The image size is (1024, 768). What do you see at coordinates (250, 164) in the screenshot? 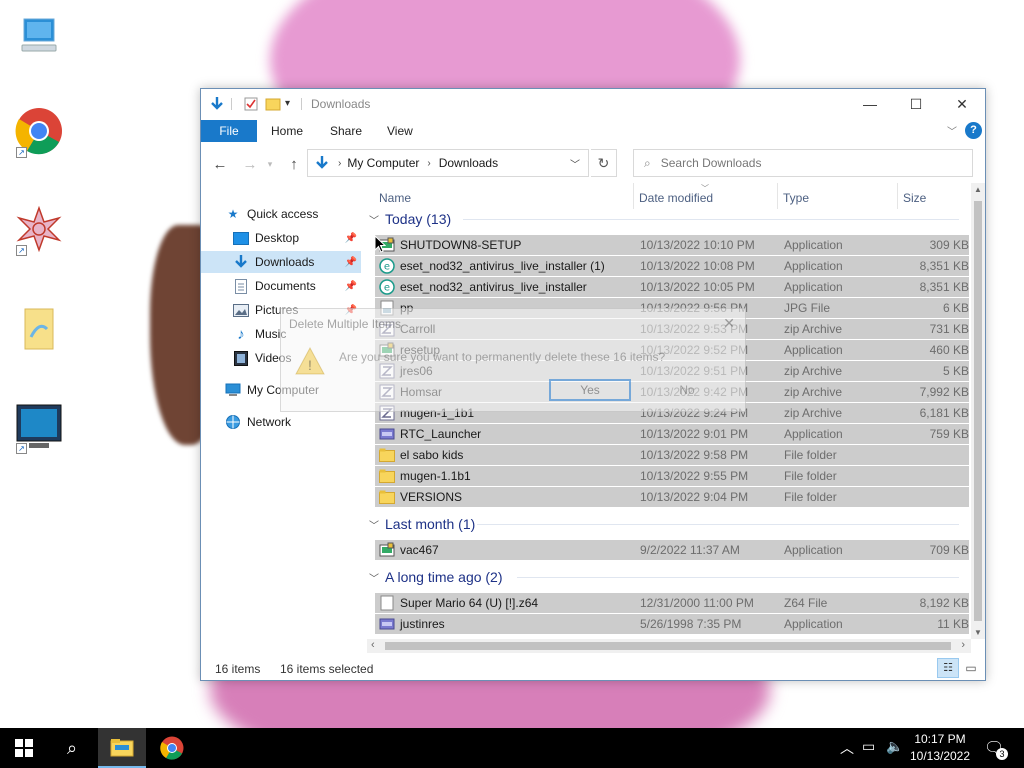
I see `forward-button: →` at bounding box center [250, 164].